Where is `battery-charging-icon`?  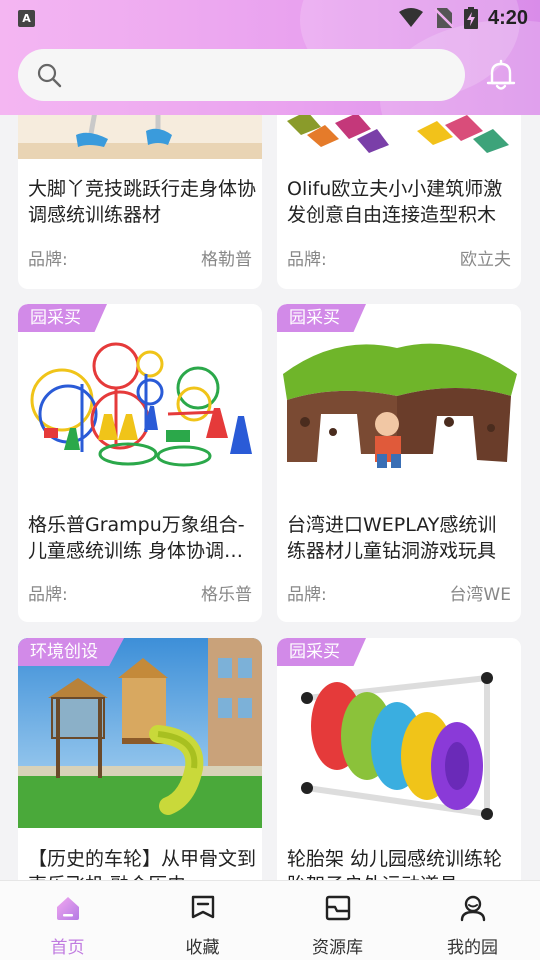
battery-charging-icon is located at coordinates (470, 18).